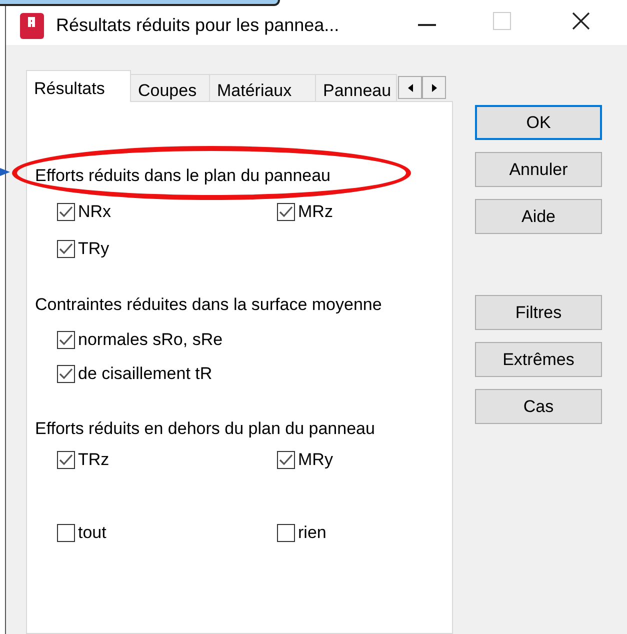 The height and width of the screenshot is (634, 627). I want to click on checkbox-label: TRy, so click(94, 249).